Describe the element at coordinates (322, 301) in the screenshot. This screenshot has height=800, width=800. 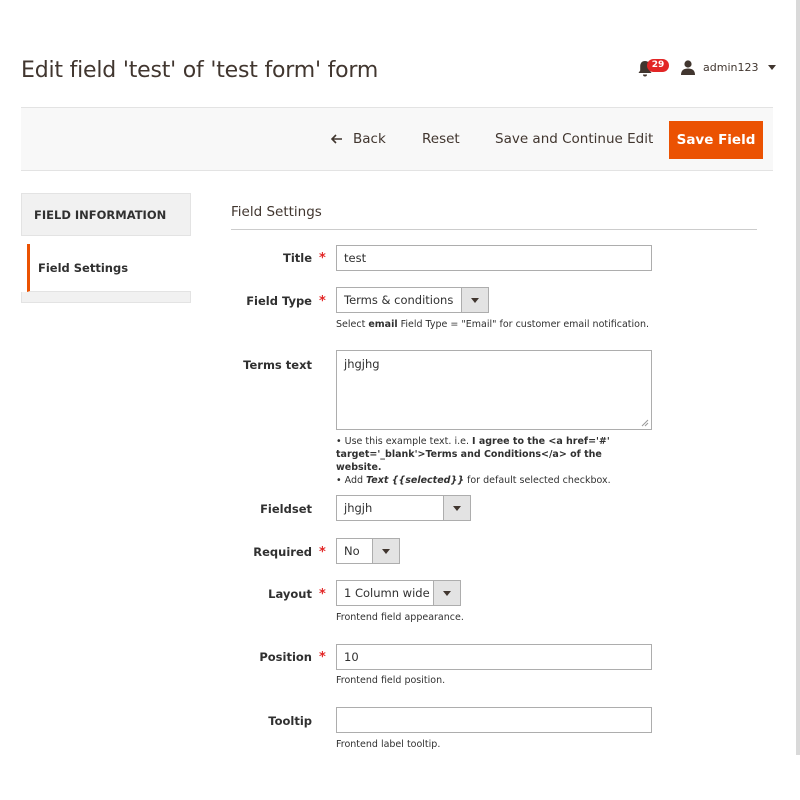
I see `field-type-required-marker: *` at that location.